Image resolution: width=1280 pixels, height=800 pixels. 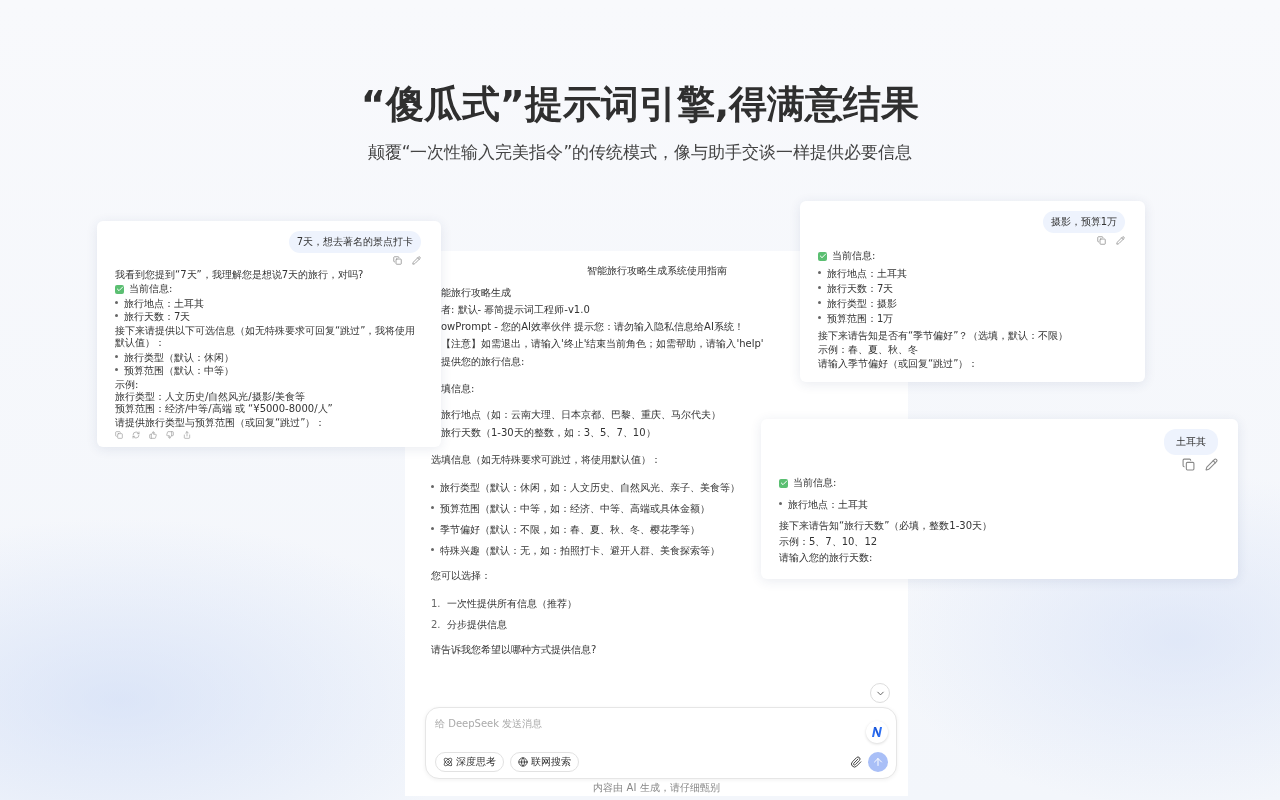 I want to click on list-item: 分步提供信息, so click(x=476, y=625).